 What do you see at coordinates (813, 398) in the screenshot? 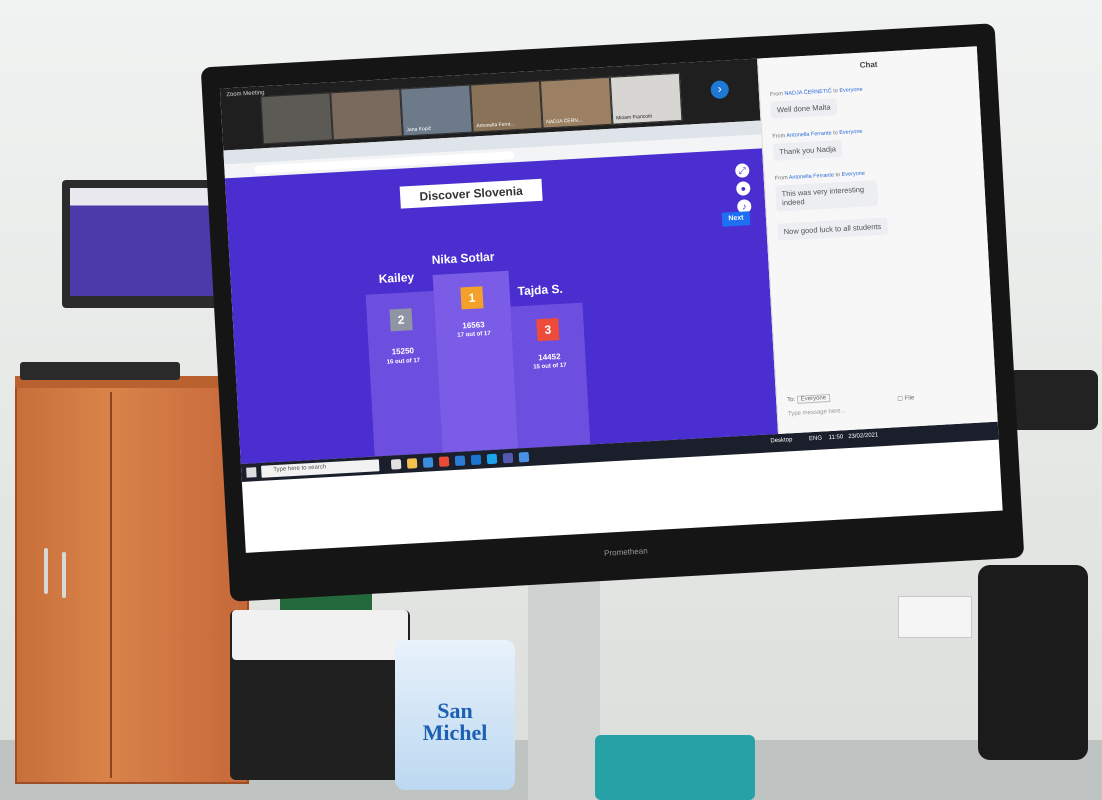
I see `recipient-select: Everyone` at bounding box center [813, 398].